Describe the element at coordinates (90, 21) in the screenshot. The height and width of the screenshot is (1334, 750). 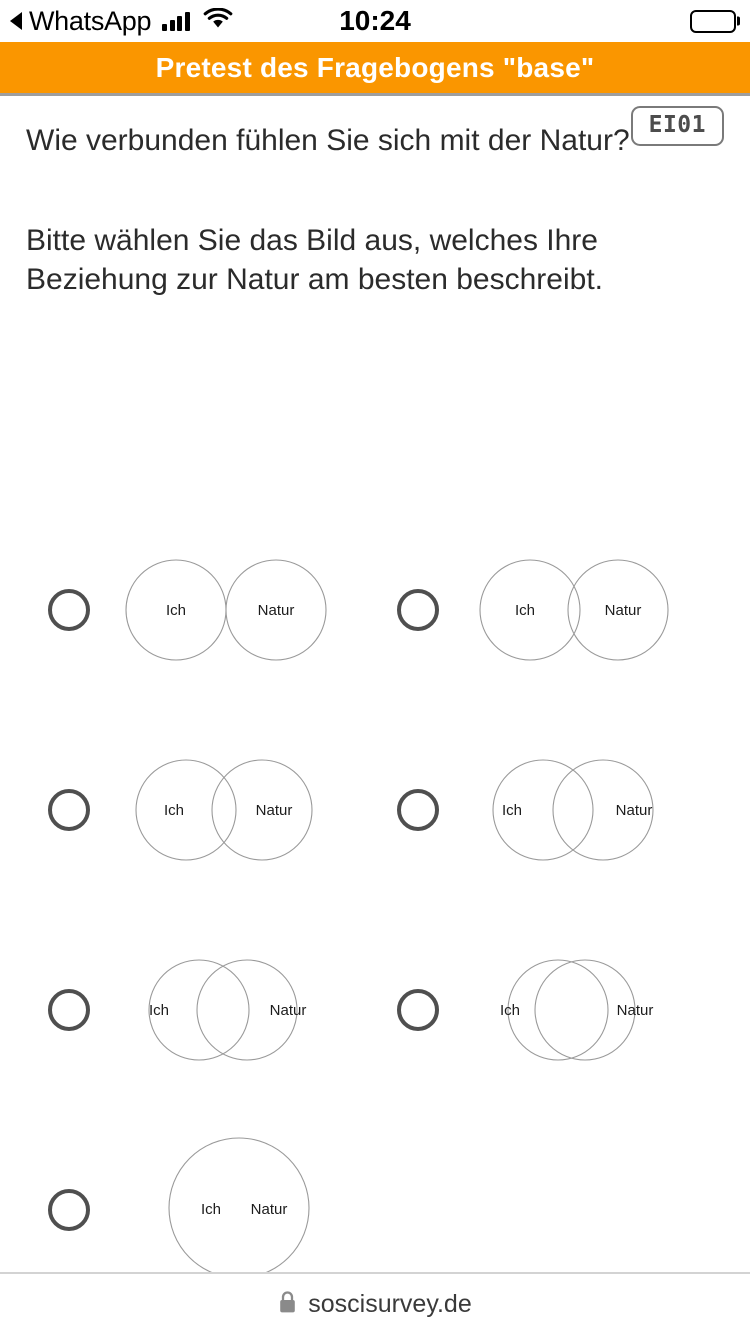
I see `return-to-app-label: WhatsApp` at that location.